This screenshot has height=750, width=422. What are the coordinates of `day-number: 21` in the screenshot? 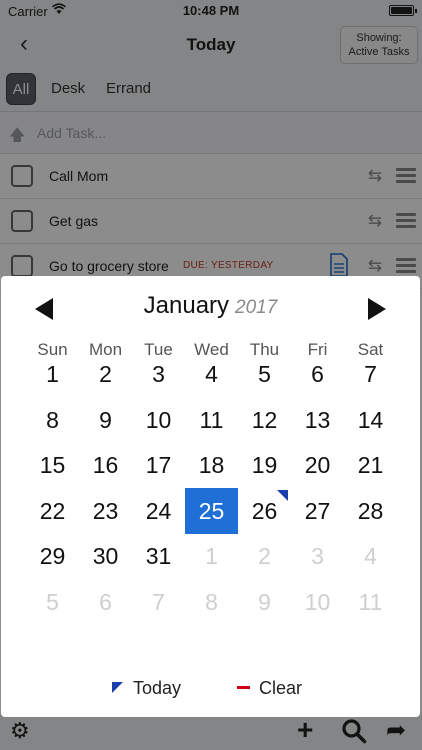 It's located at (370, 465).